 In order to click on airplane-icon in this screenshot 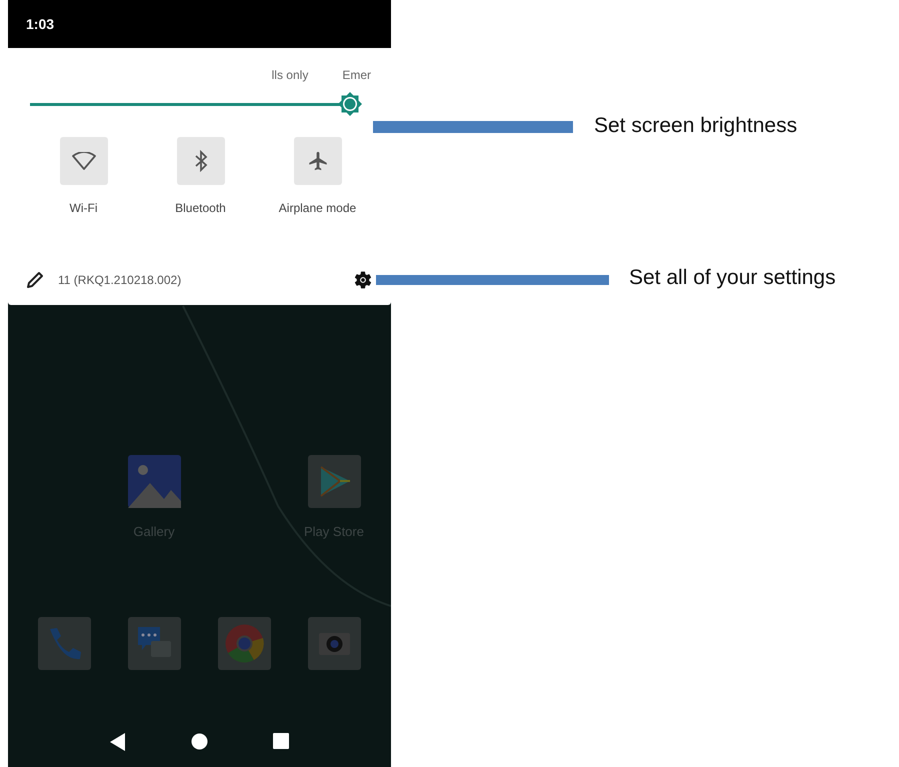, I will do `click(317, 161)`.